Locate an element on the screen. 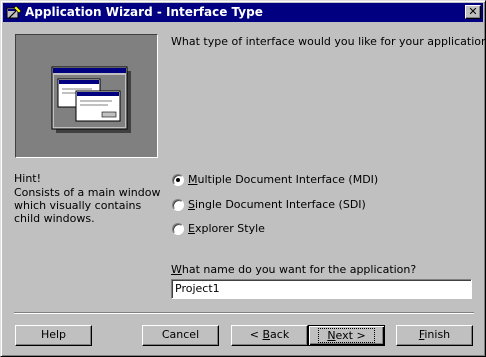 This screenshot has height=357, width=486. back-button: < Back is located at coordinates (269, 335).